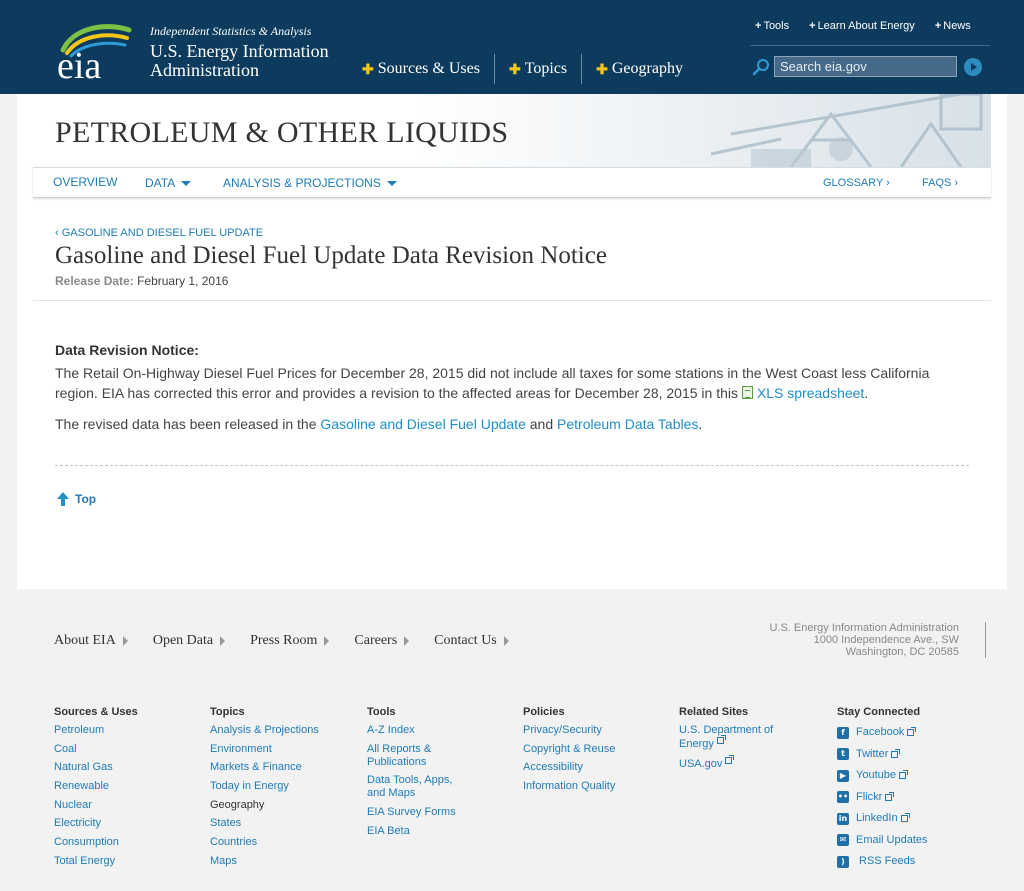  I want to click on footer-link: EIA Survey Forms, so click(422, 812).